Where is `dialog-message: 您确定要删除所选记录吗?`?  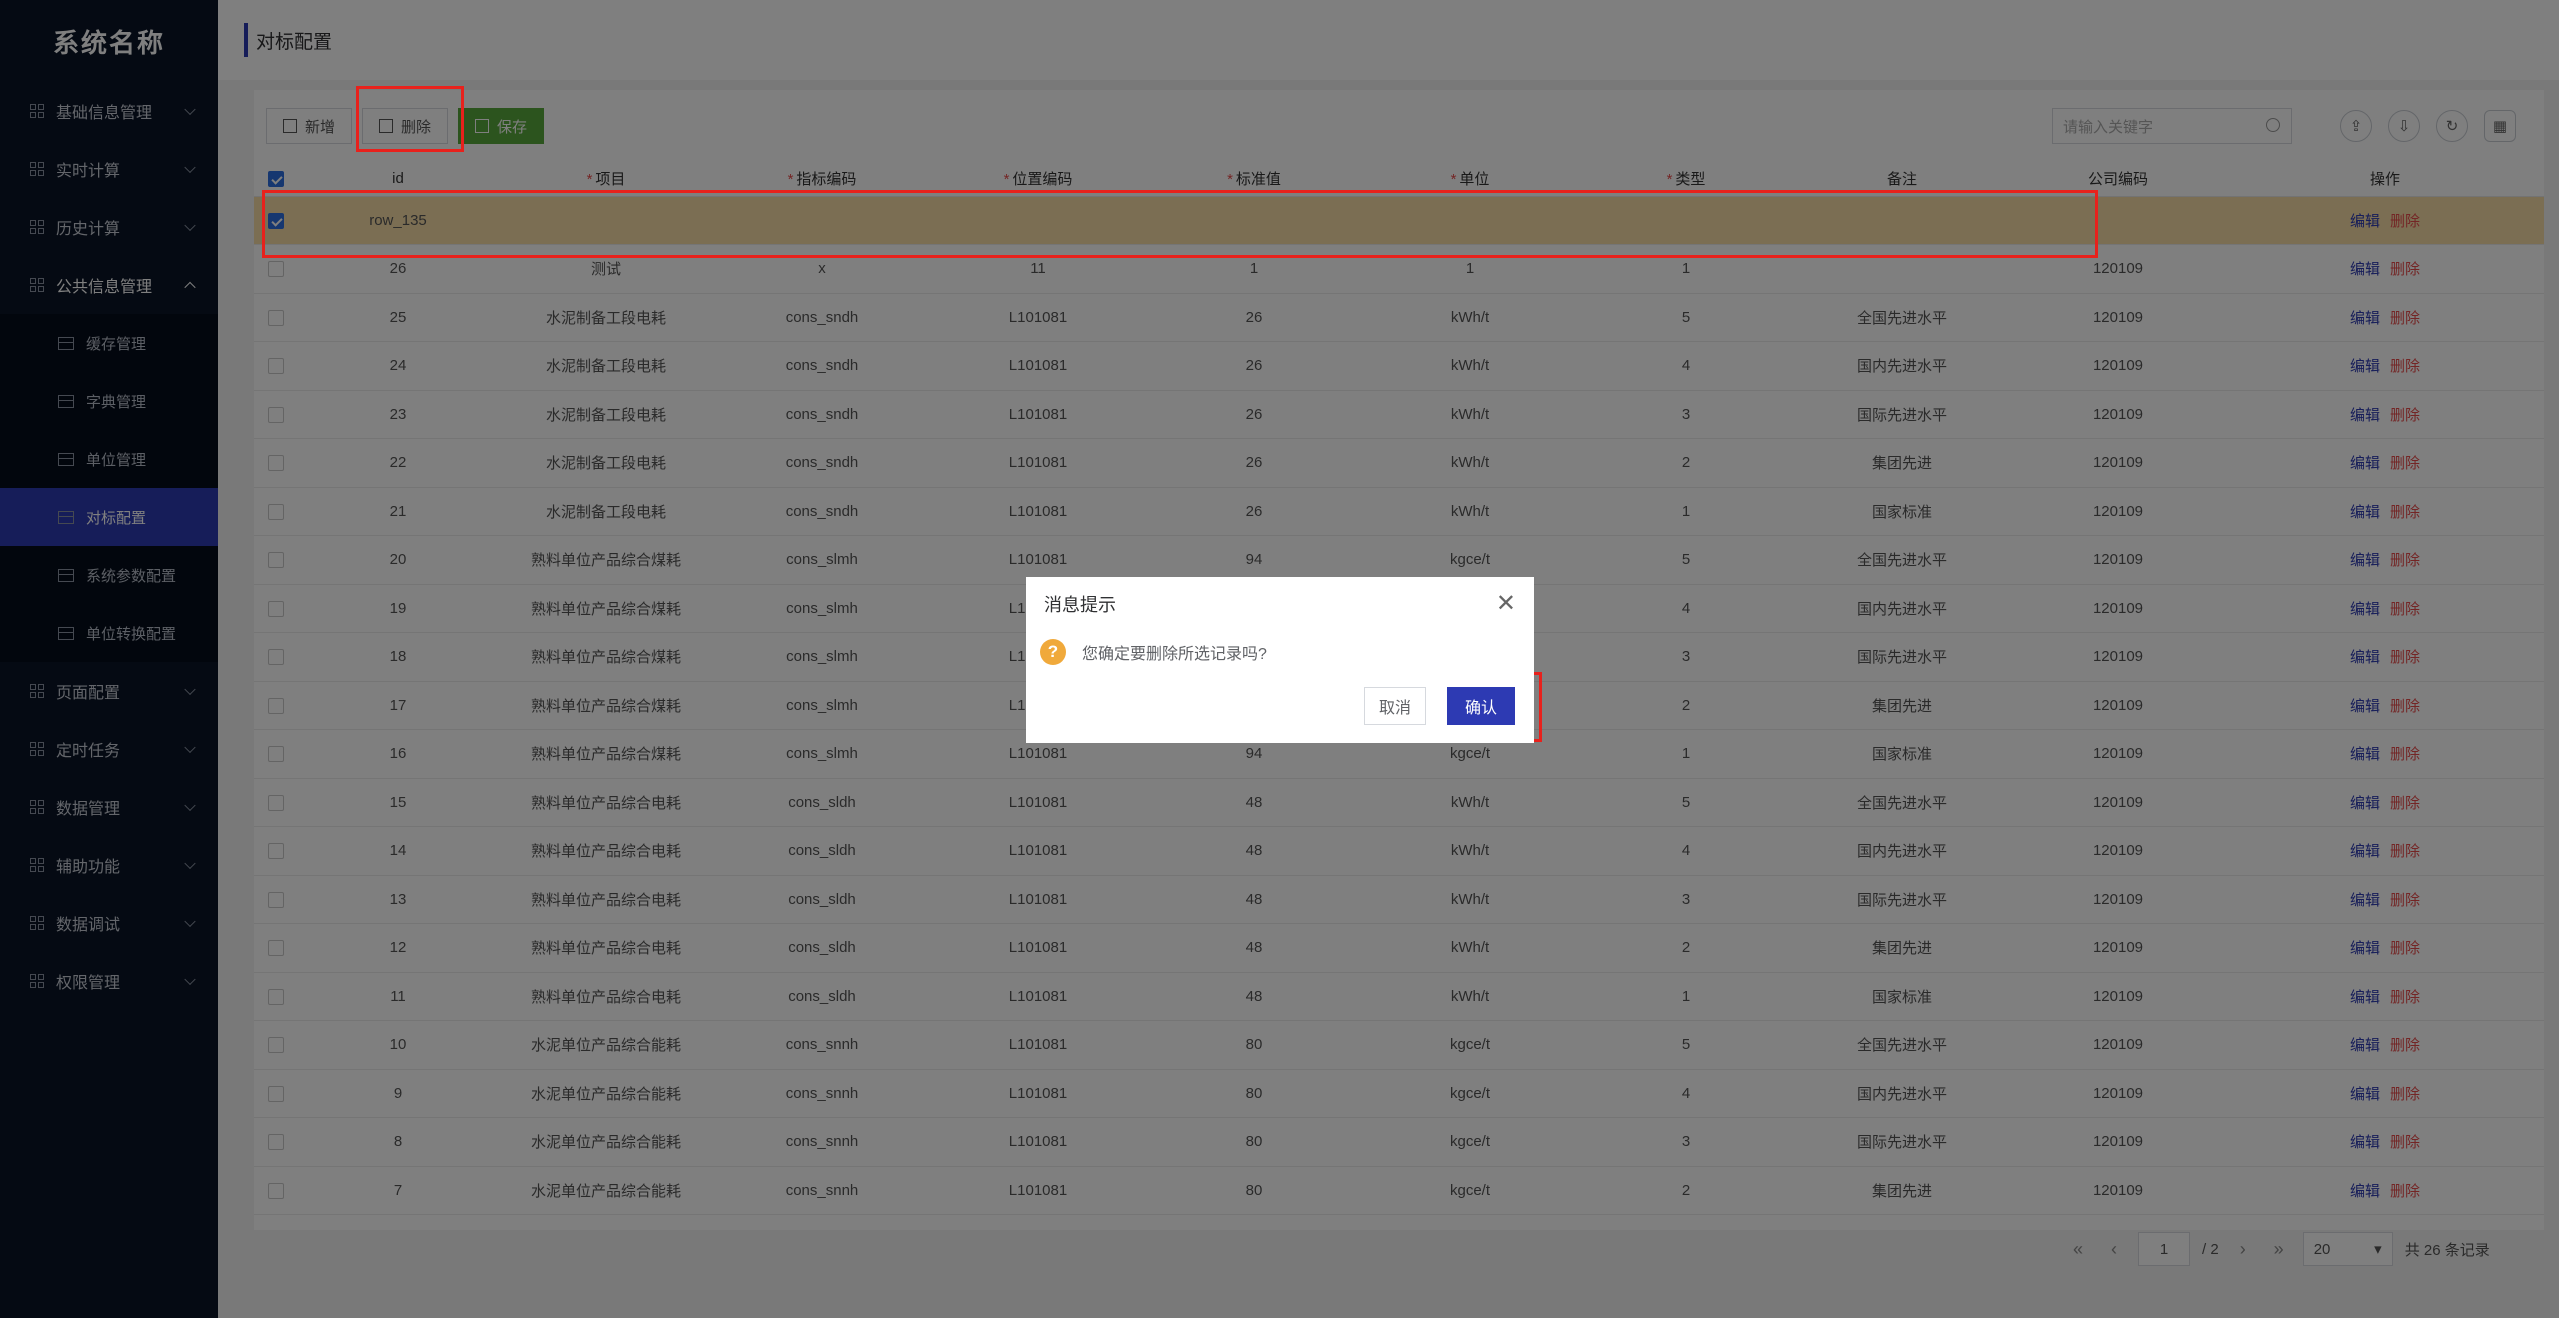
dialog-message: 您确定要删除所选记录吗? is located at coordinates (1174, 654).